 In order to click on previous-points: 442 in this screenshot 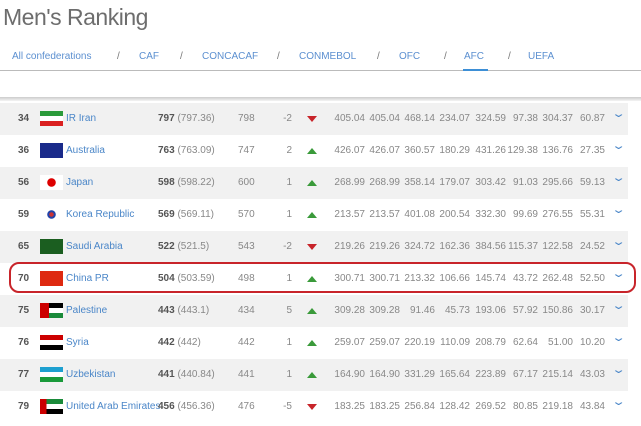, I will do `click(246, 342)`.